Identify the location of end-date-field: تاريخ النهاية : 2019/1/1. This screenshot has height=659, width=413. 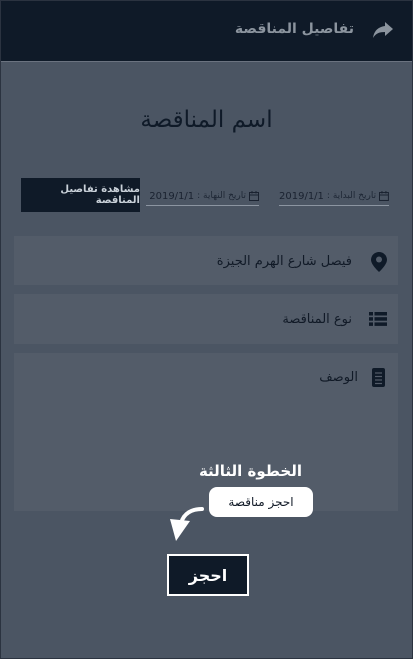
(202, 196).